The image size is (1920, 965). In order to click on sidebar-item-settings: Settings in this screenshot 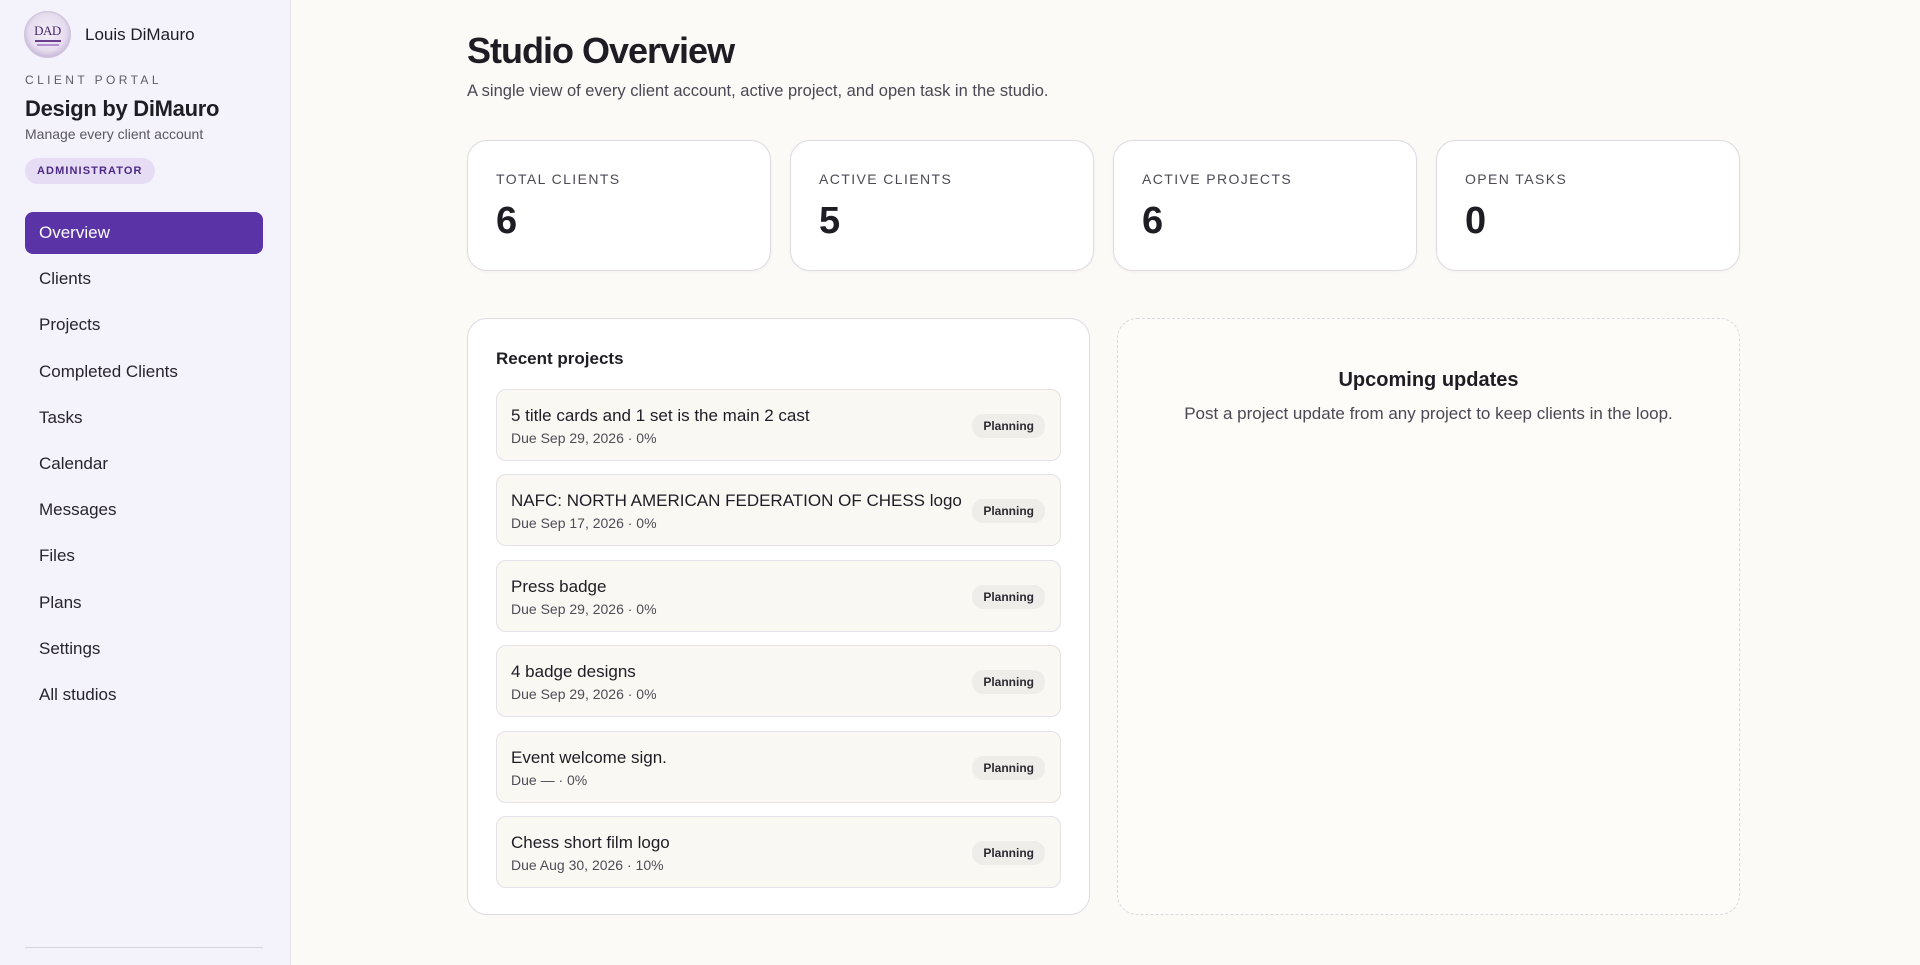, I will do `click(144, 649)`.